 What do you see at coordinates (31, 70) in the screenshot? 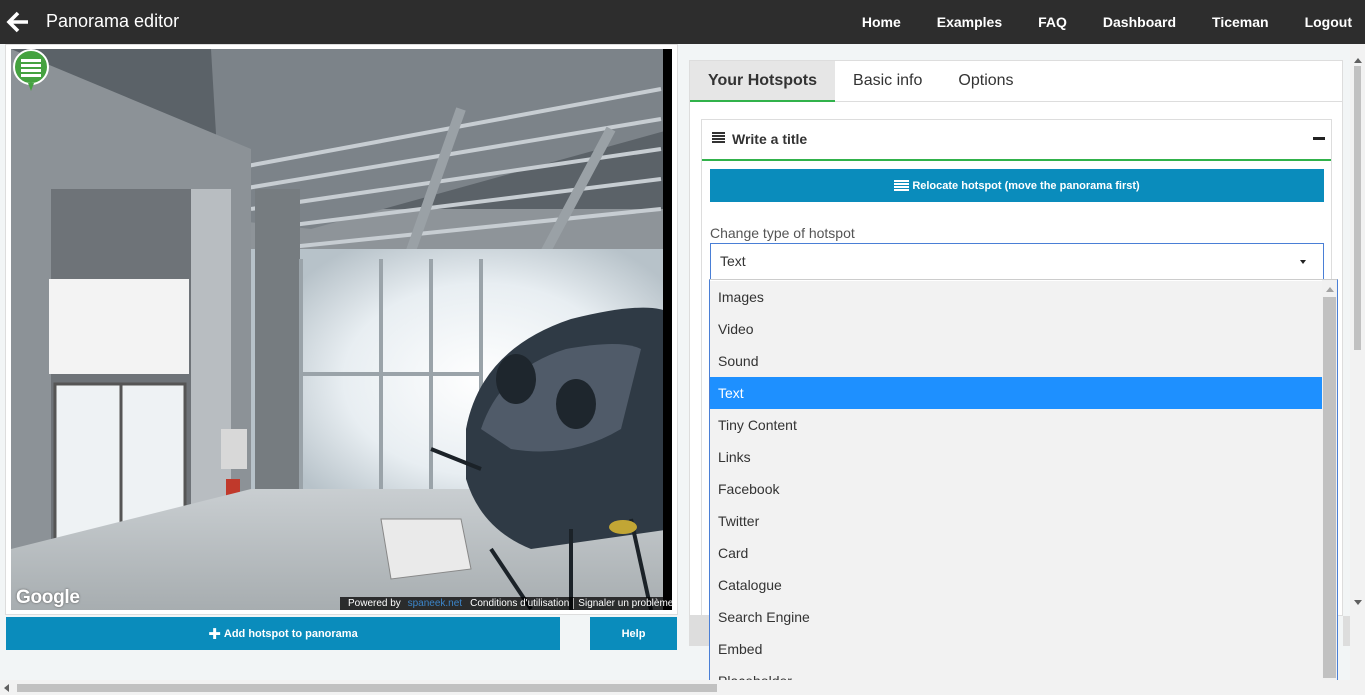
I see `hotspot-marker-icon` at bounding box center [31, 70].